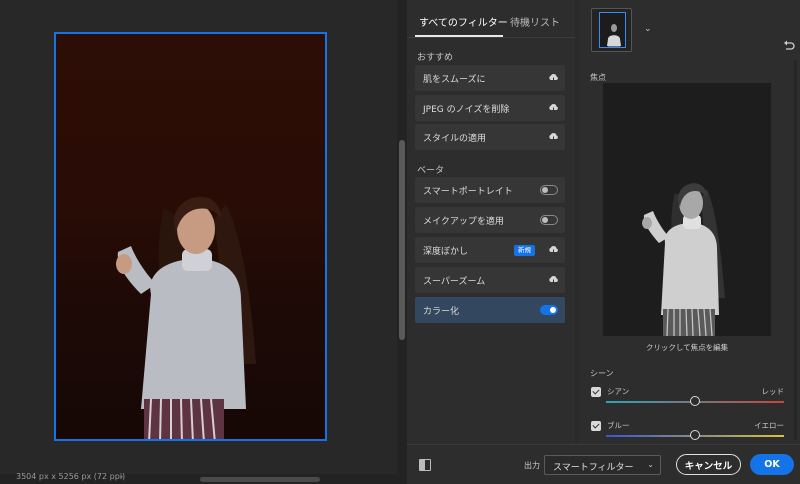 This screenshot has height=484, width=800. I want to click on filter-label: スマートポートレイト, so click(468, 192).